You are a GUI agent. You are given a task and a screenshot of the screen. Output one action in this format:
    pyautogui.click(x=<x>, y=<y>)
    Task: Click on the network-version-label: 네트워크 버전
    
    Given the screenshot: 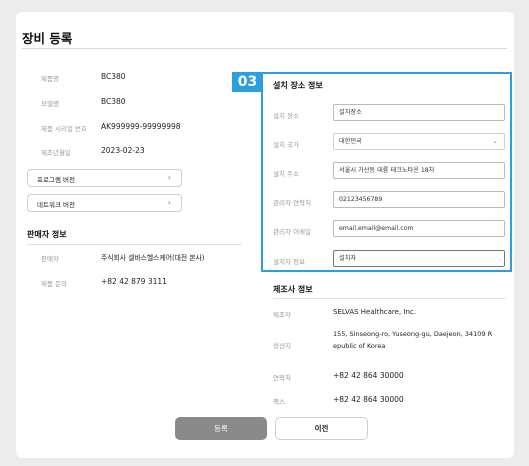 What is the action you would take?
    pyautogui.click(x=56, y=205)
    